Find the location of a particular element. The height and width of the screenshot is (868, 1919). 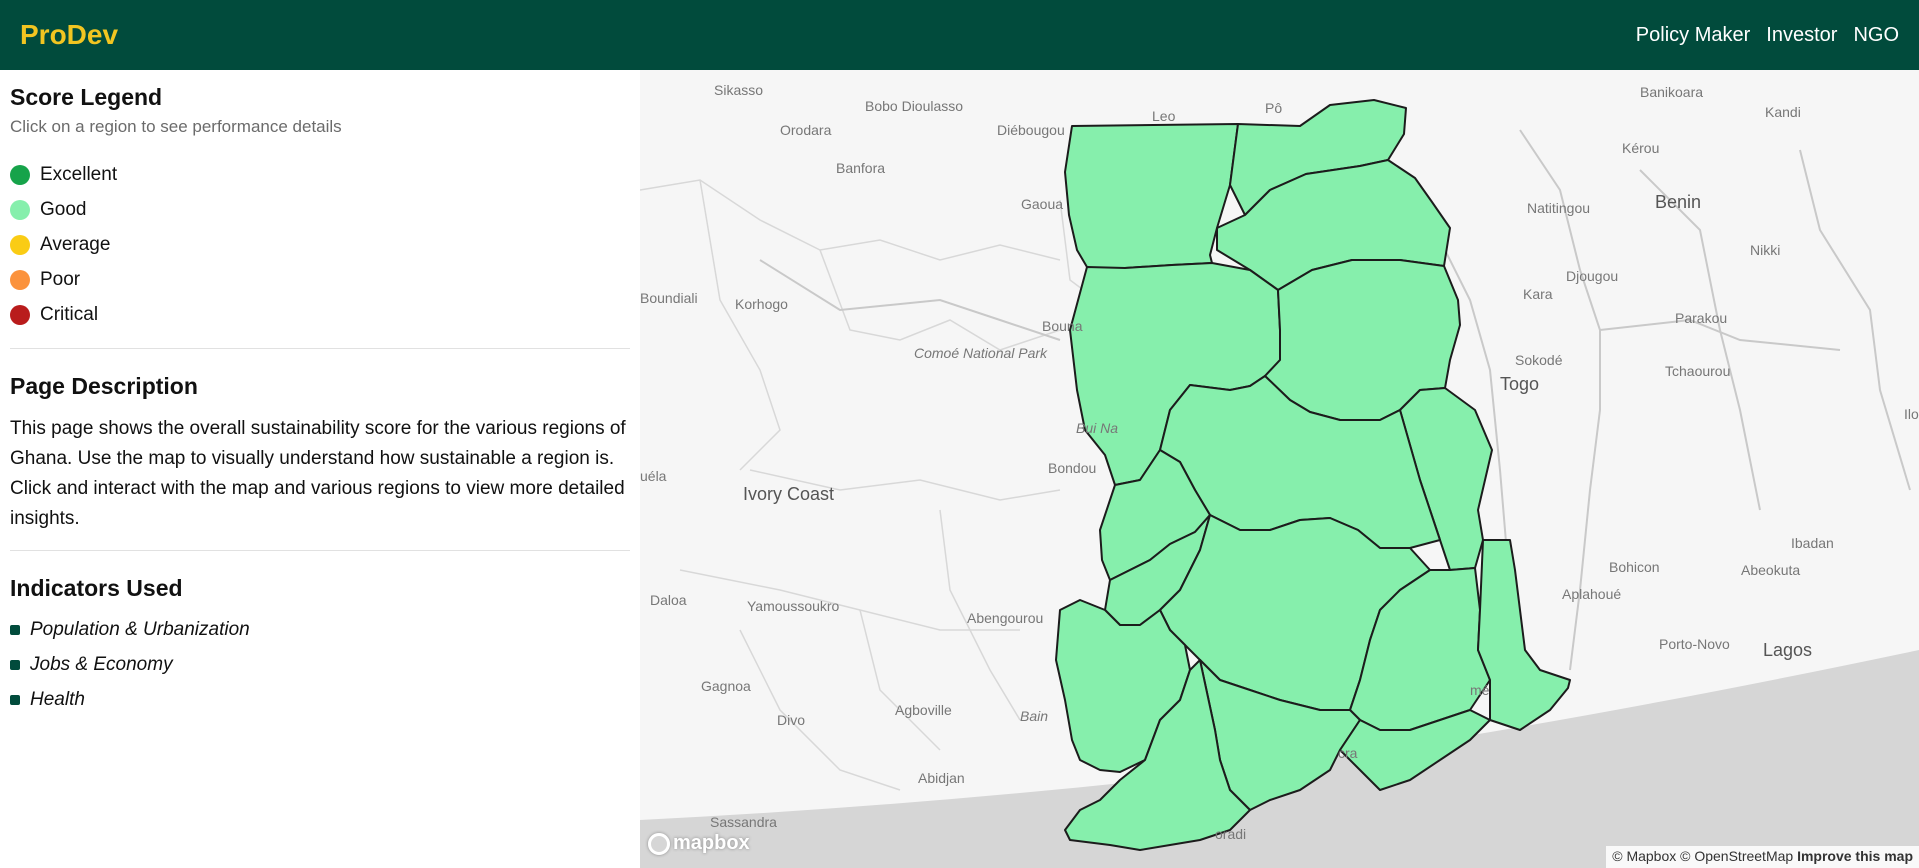

map-label: Bohicon is located at coordinates (1634, 567).